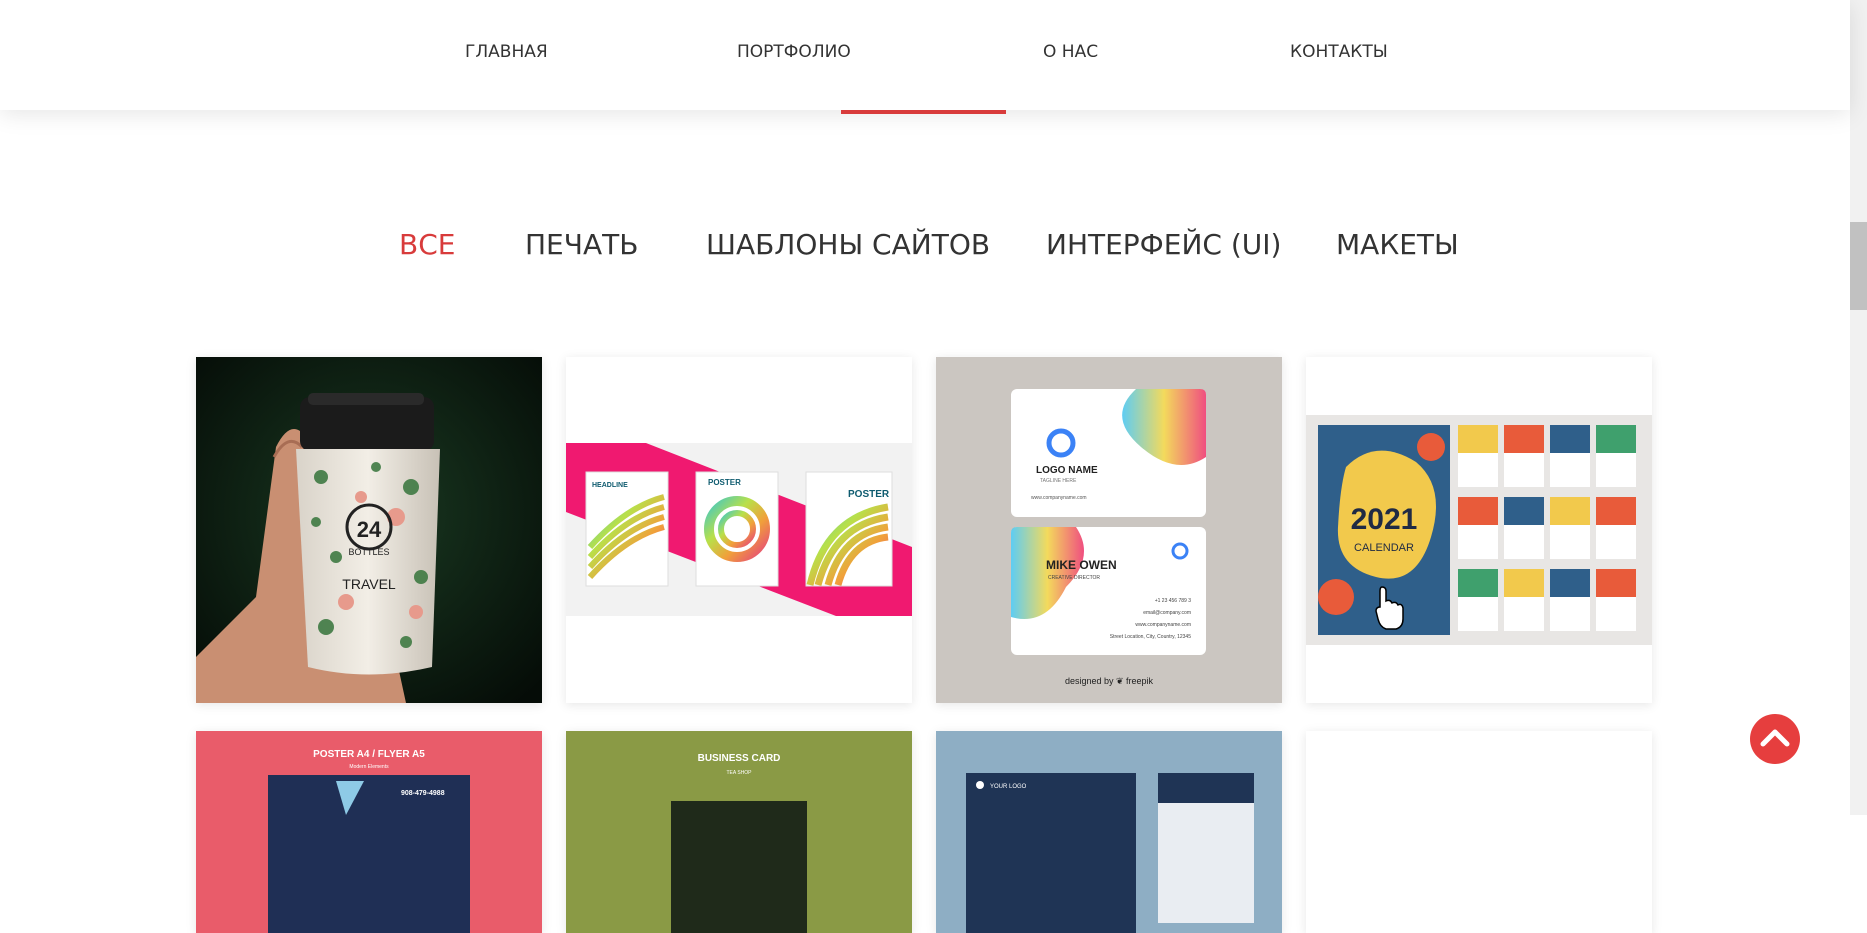 The image size is (1867, 933). What do you see at coordinates (1173, 601) in the screenshot?
I see `svg-text: +1 23 456 789 3` at bounding box center [1173, 601].